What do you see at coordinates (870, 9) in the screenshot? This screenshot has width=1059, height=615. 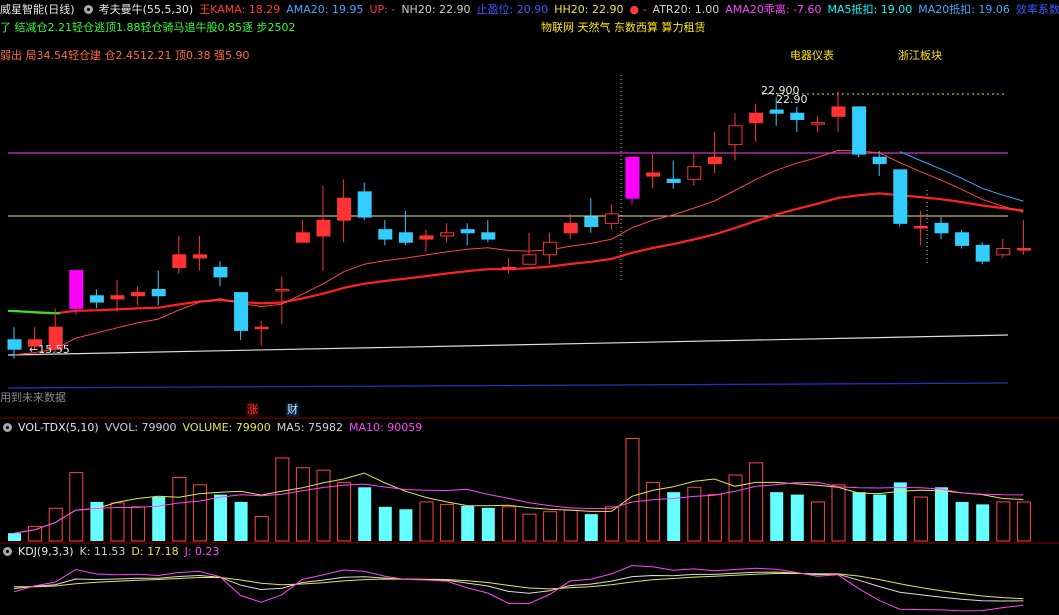 I see `indicator-value-9: MA5抵扣: 19.00` at bounding box center [870, 9].